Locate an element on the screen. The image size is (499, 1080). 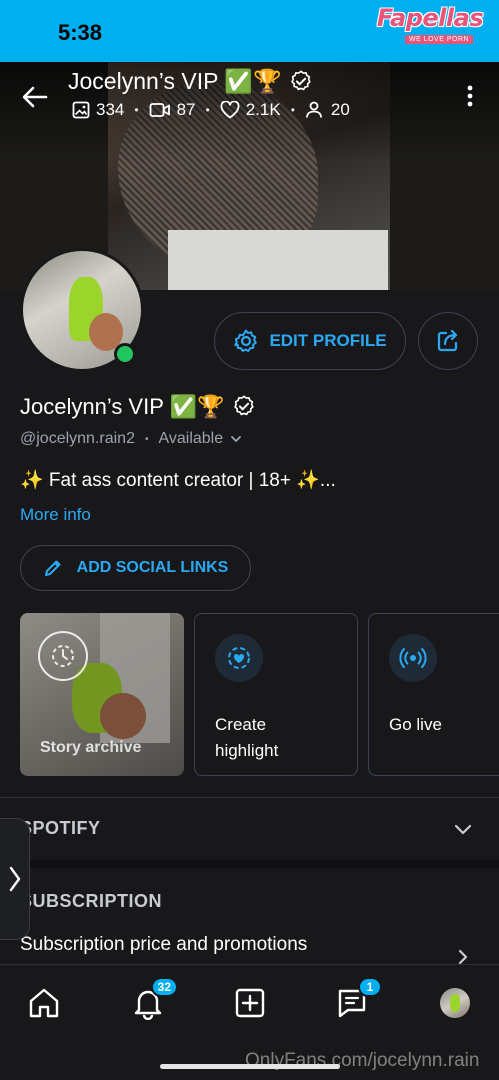
add-square-icon is located at coordinates (250, 1003).